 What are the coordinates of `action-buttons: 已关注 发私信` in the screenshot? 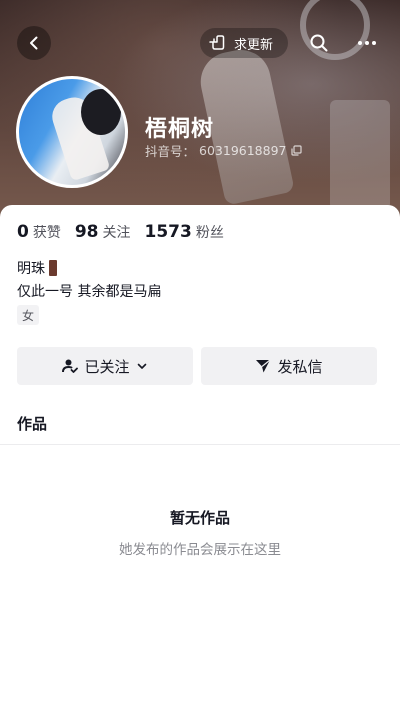 It's located at (197, 366).